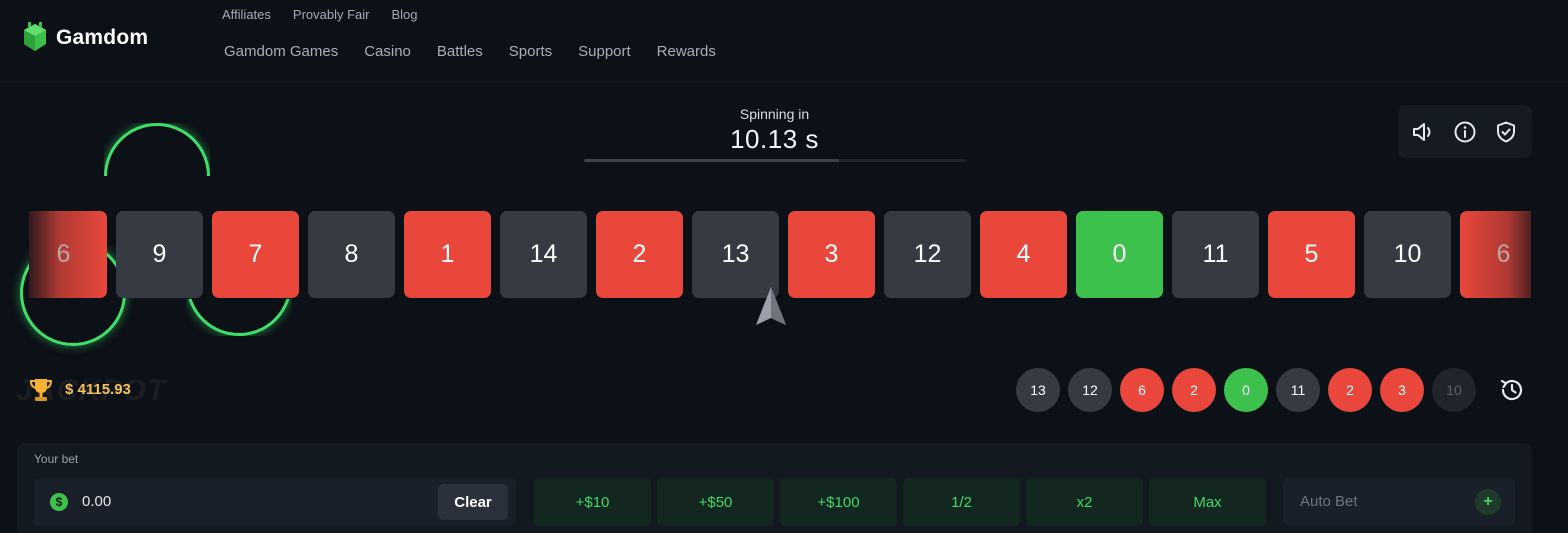 The width and height of the screenshot is (1568, 533). I want to click on roulette-tile: 3, so click(831, 254).